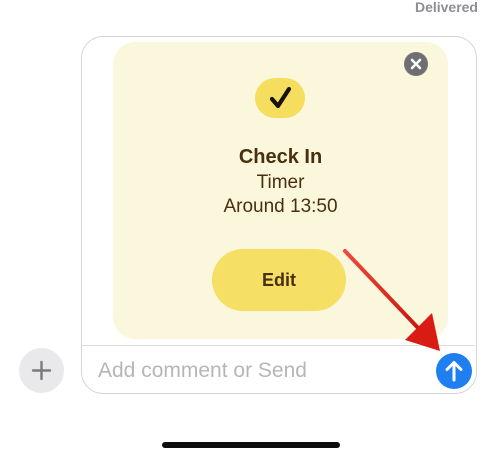 Image resolution: width=500 pixels, height=460 pixels. Describe the element at coordinates (454, 371) in the screenshot. I see `send-arrow-up-icon` at that location.